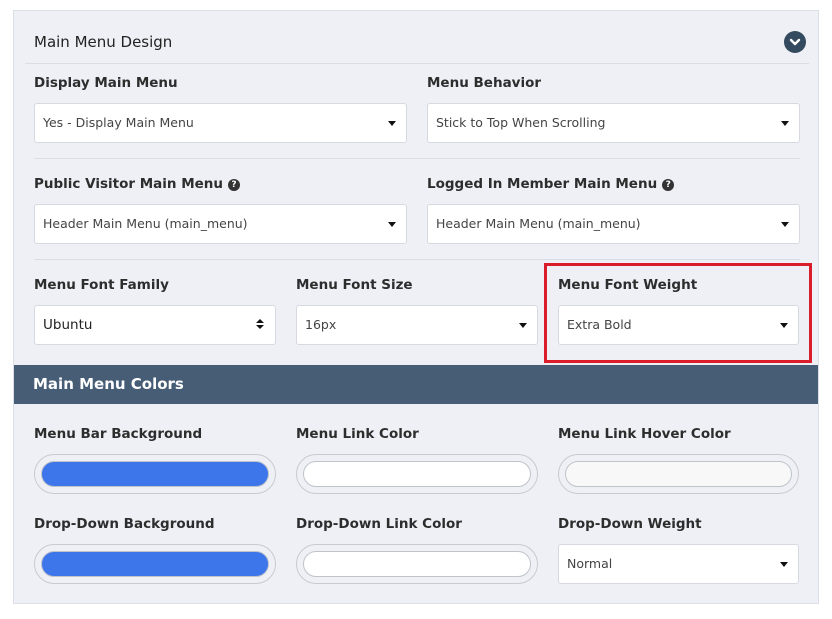  What do you see at coordinates (630, 524) in the screenshot?
I see `dropdown-weight-label: Drop-Down Weight` at bounding box center [630, 524].